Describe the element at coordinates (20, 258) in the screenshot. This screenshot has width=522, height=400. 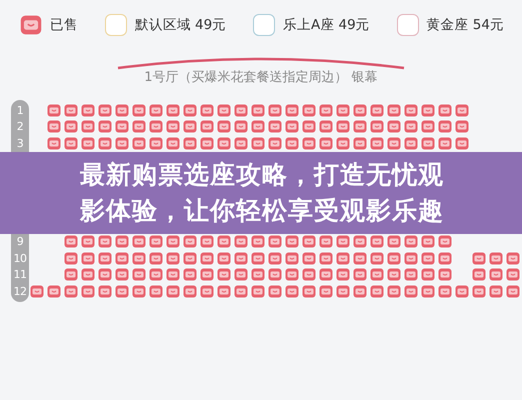
I see `row-number: 10` at that location.